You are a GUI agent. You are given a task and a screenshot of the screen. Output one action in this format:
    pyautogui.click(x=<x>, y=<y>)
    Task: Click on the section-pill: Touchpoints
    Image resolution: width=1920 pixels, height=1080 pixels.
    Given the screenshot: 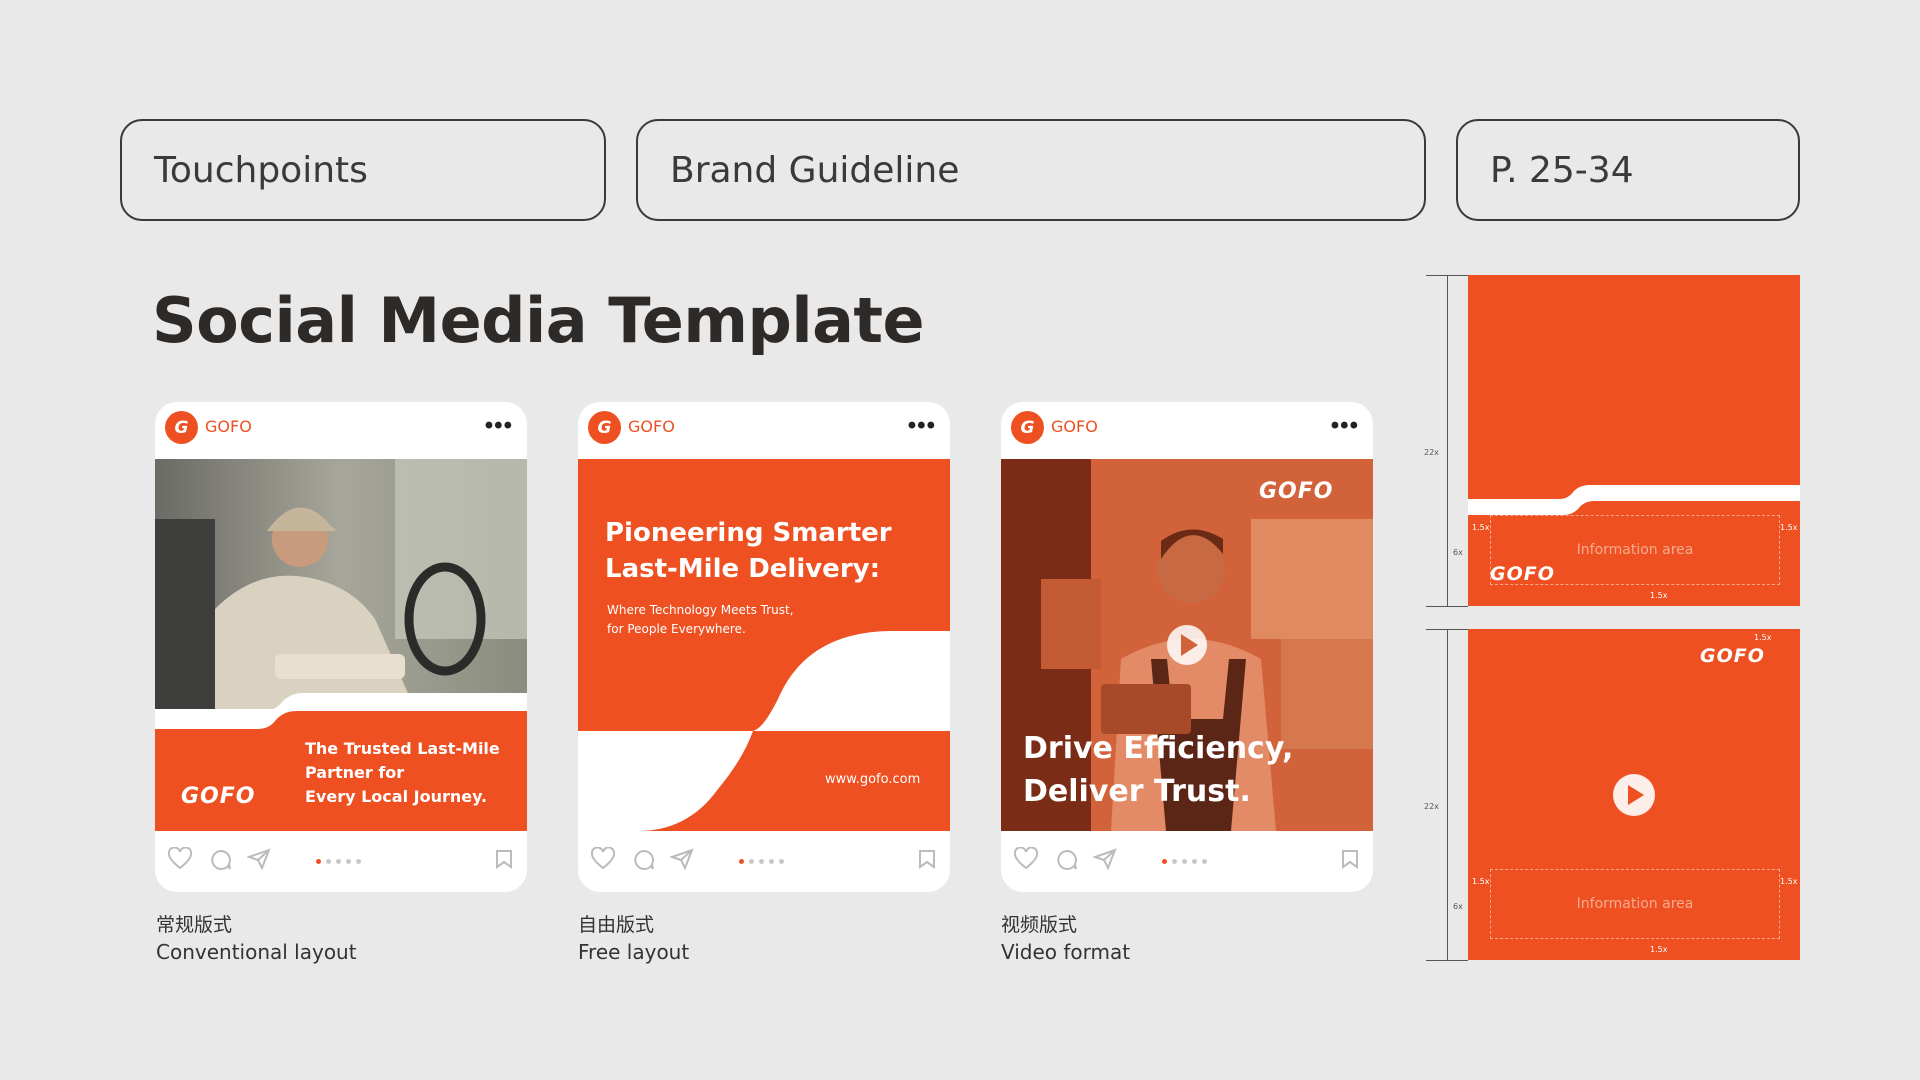 What is the action you would take?
    pyautogui.click(x=363, y=170)
    